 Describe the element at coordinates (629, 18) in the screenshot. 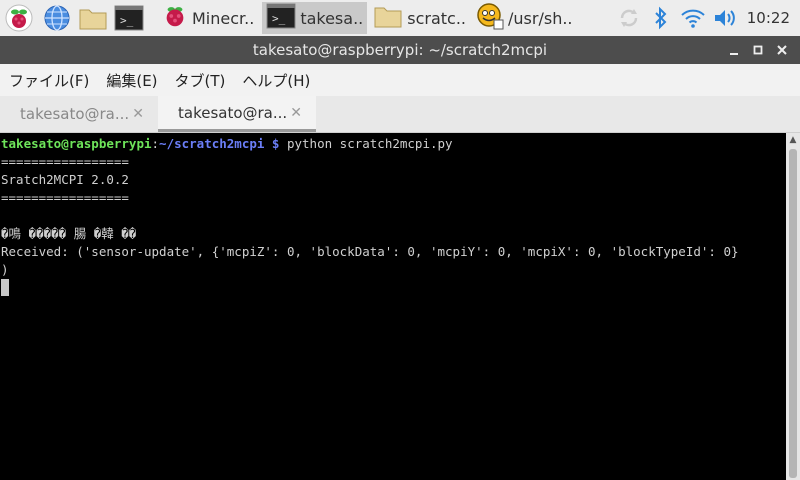

I see `update-icon` at that location.